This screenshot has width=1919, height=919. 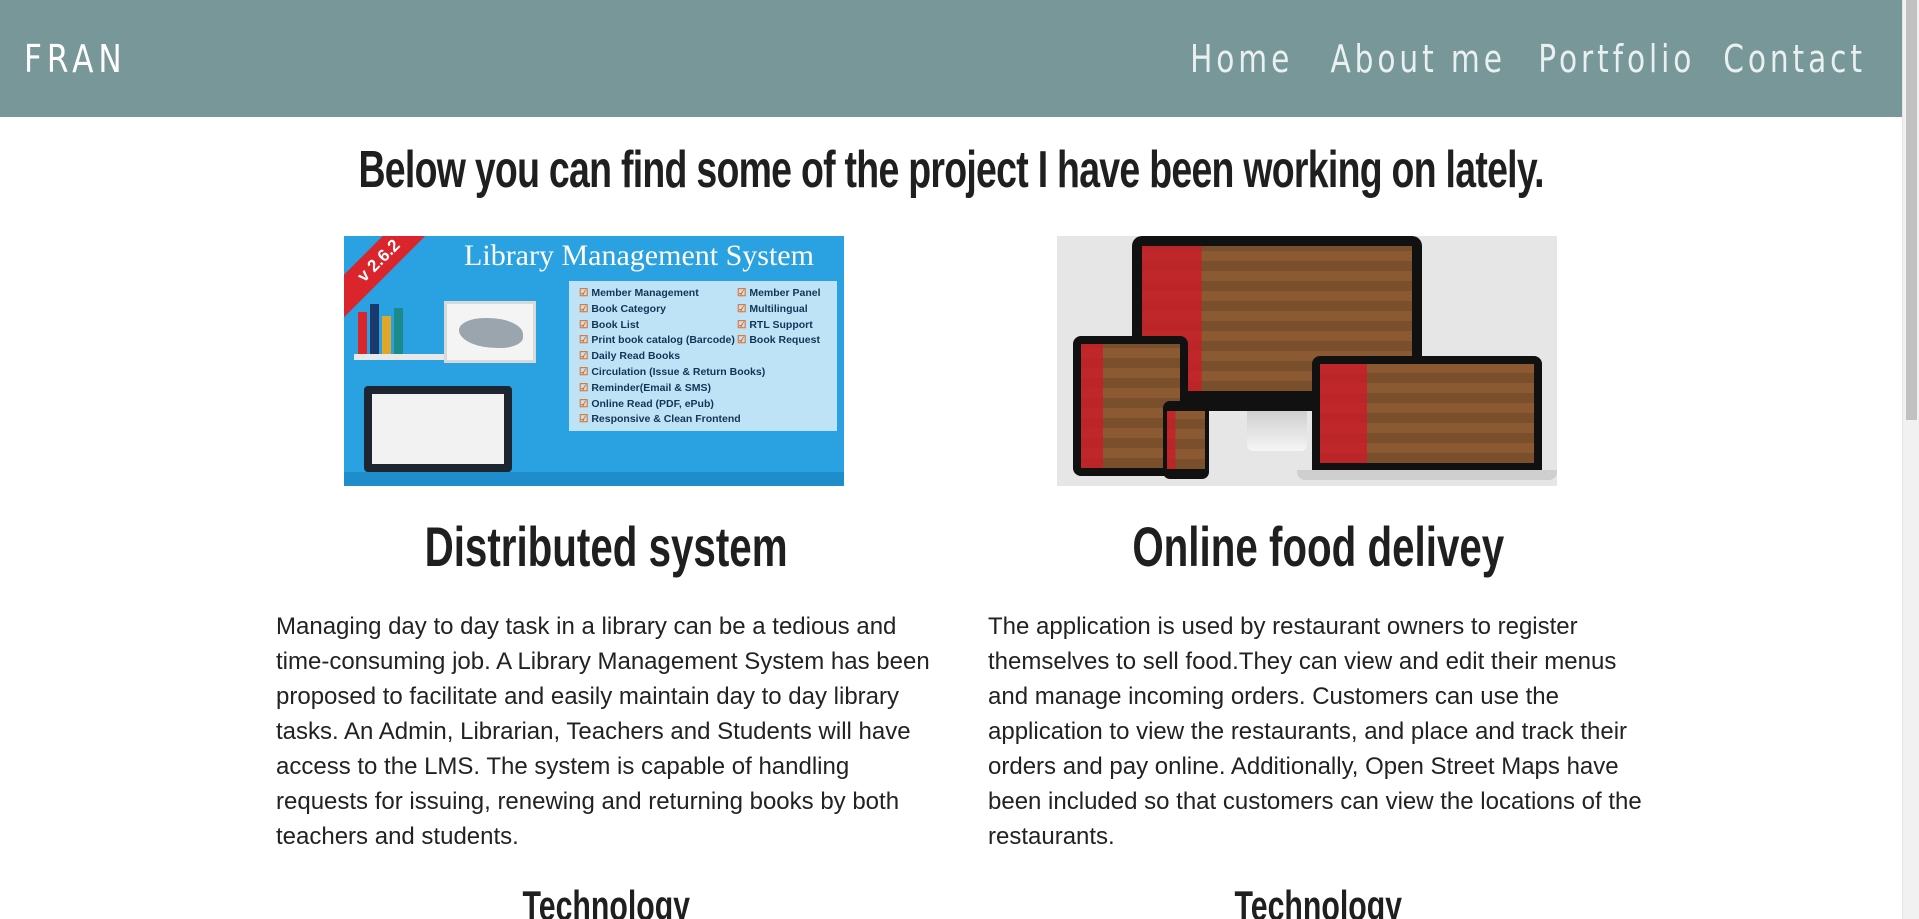 What do you see at coordinates (1427, 413) in the screenshot?
I see `laptop-mockup-icon` at bounding box center [1427, 413].